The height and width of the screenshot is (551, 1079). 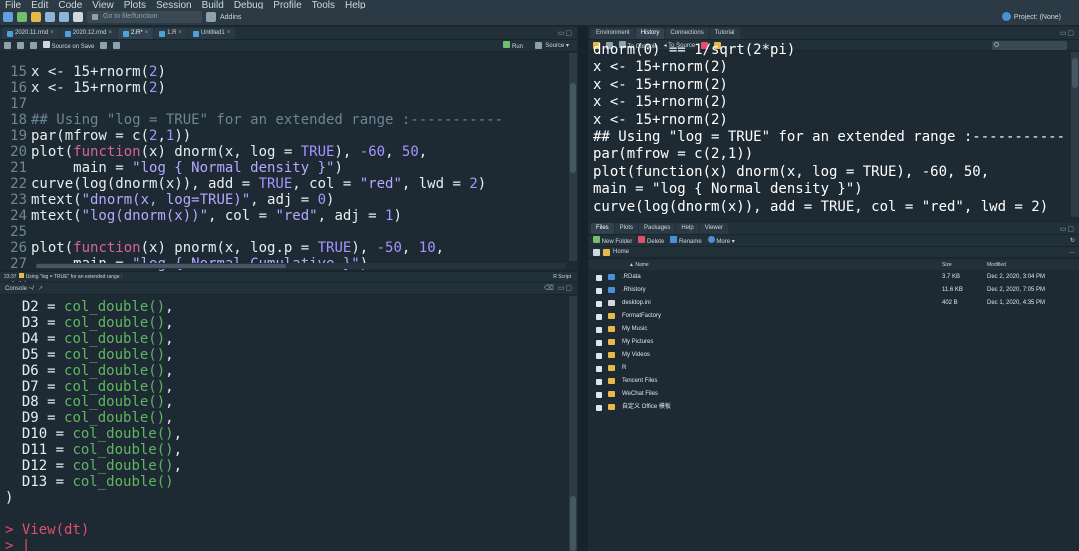 What do you see at coordinates (573, 128) in the screenshot?
I see `scroll-thumb` at bounding box center [573, 128].